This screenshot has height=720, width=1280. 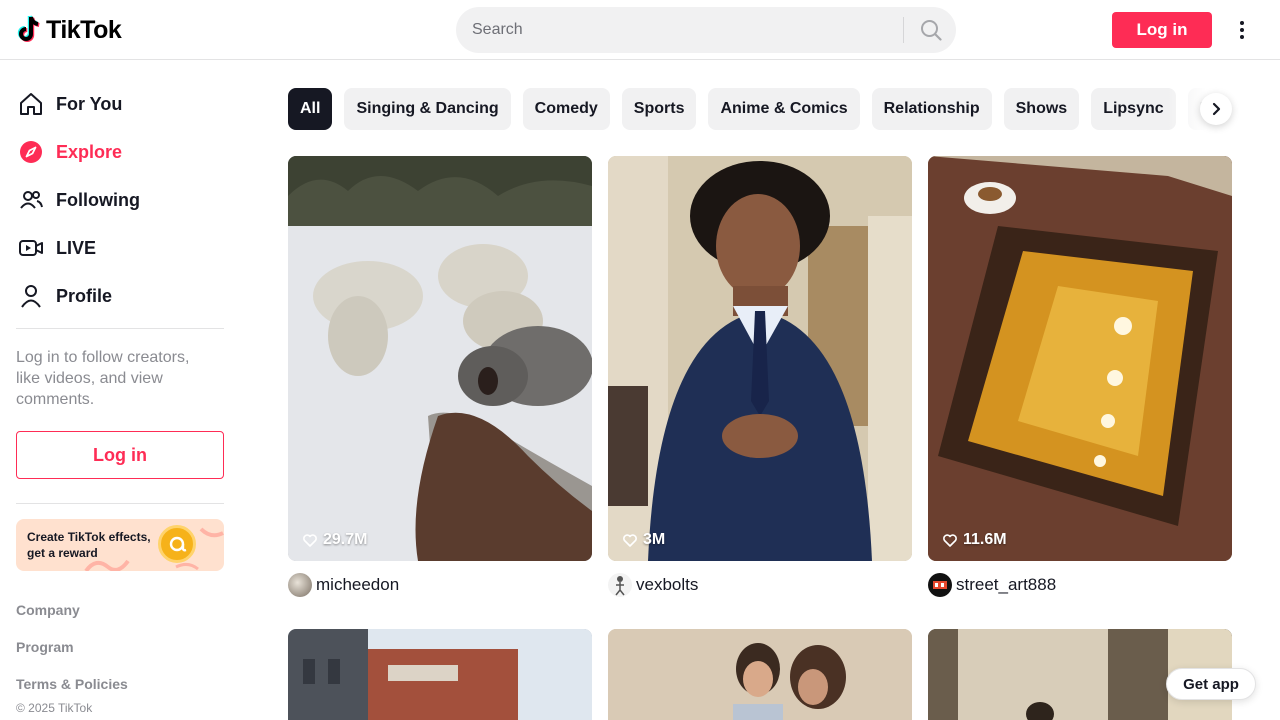 What do you see at coordinates (903, 30) in the screenshot?
I see `search-divider` at bounding box center [903, 30].